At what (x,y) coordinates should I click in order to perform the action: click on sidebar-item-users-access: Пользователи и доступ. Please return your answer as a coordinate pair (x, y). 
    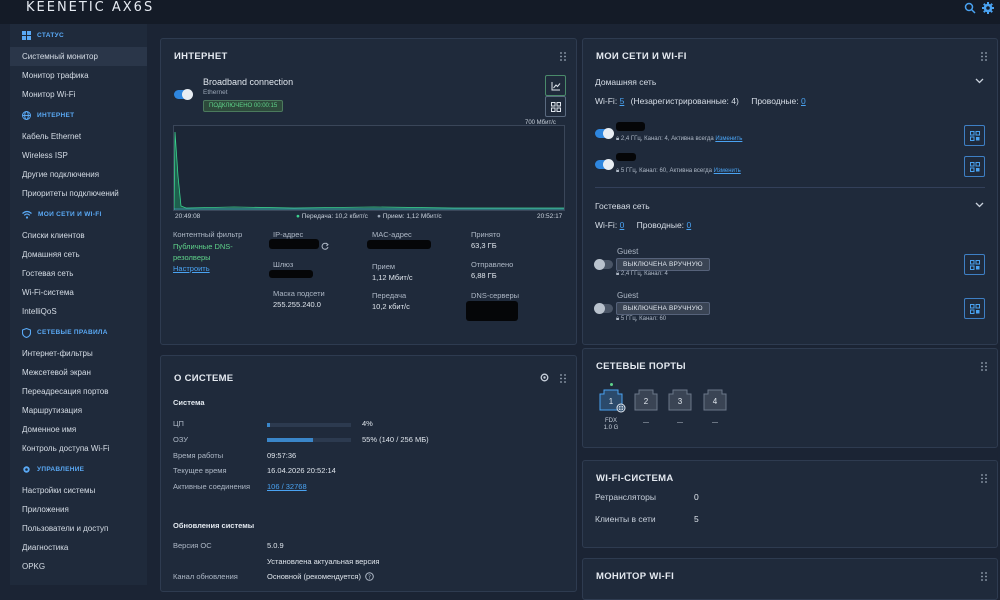
    Looking at the image, I should click on (78, 528).